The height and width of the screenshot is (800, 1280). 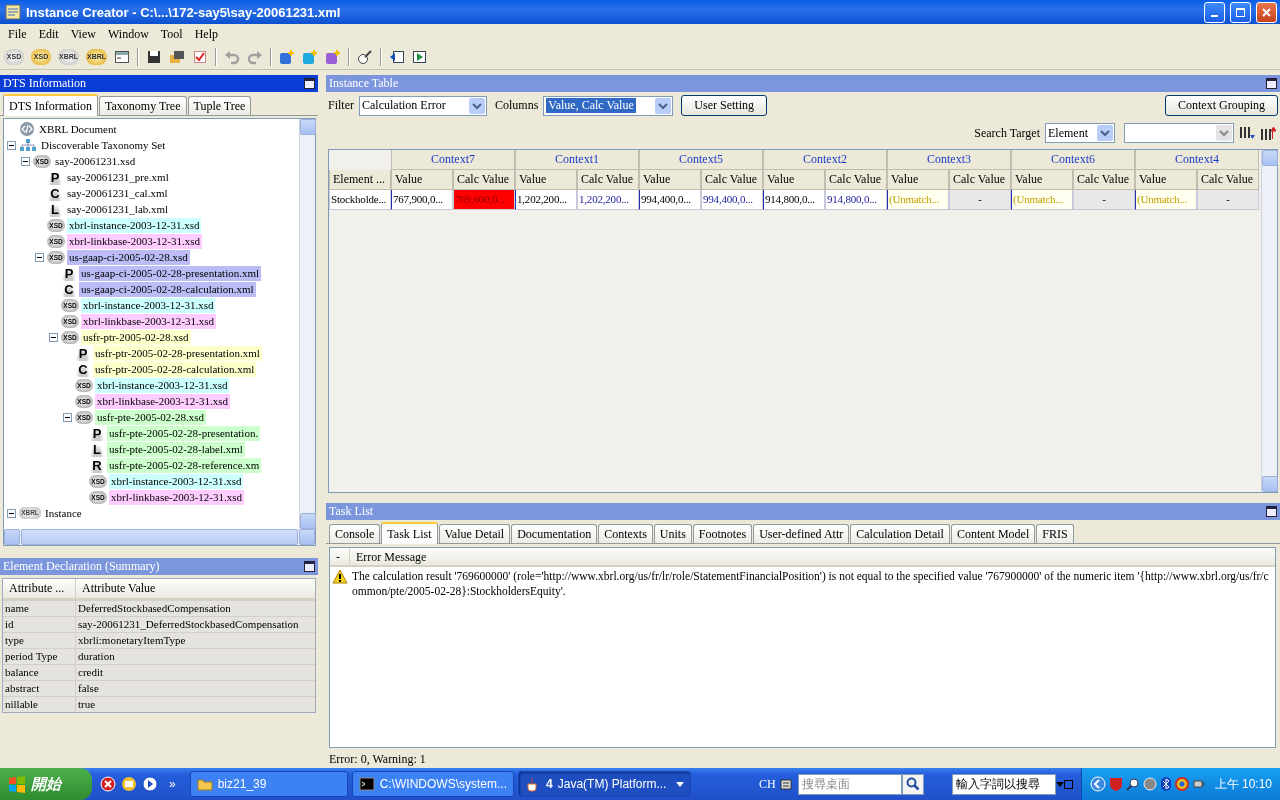 I want to click on maximize-button, so click(x=1240, y=12).